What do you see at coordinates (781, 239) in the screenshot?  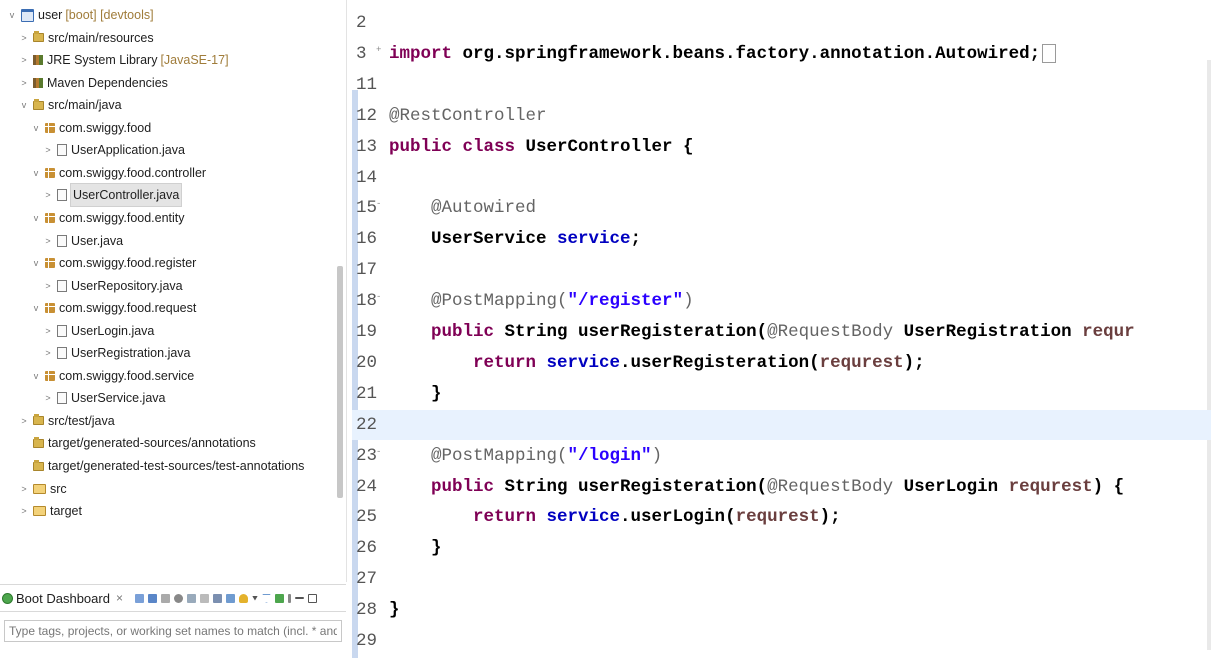 I see `code-line: 16 UserService service;` at bounding box center [781, 239].